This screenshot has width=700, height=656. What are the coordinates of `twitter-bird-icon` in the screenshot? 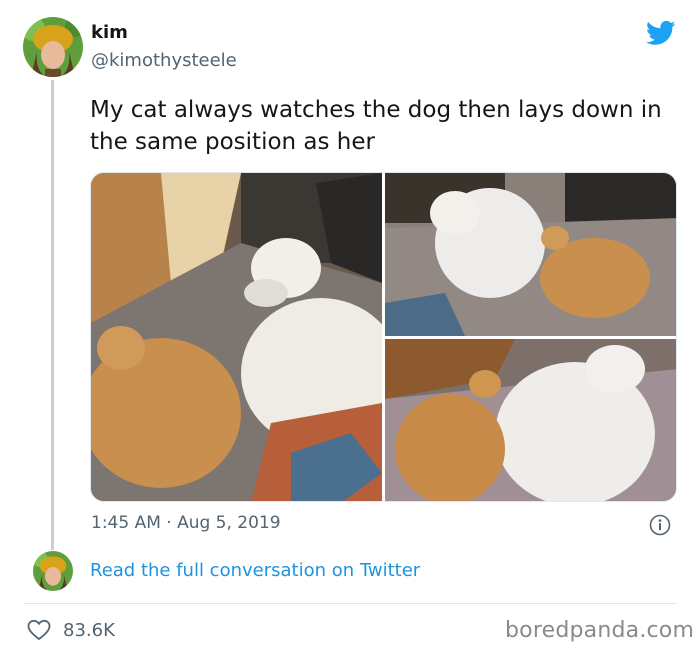 It's located at (661, 33).